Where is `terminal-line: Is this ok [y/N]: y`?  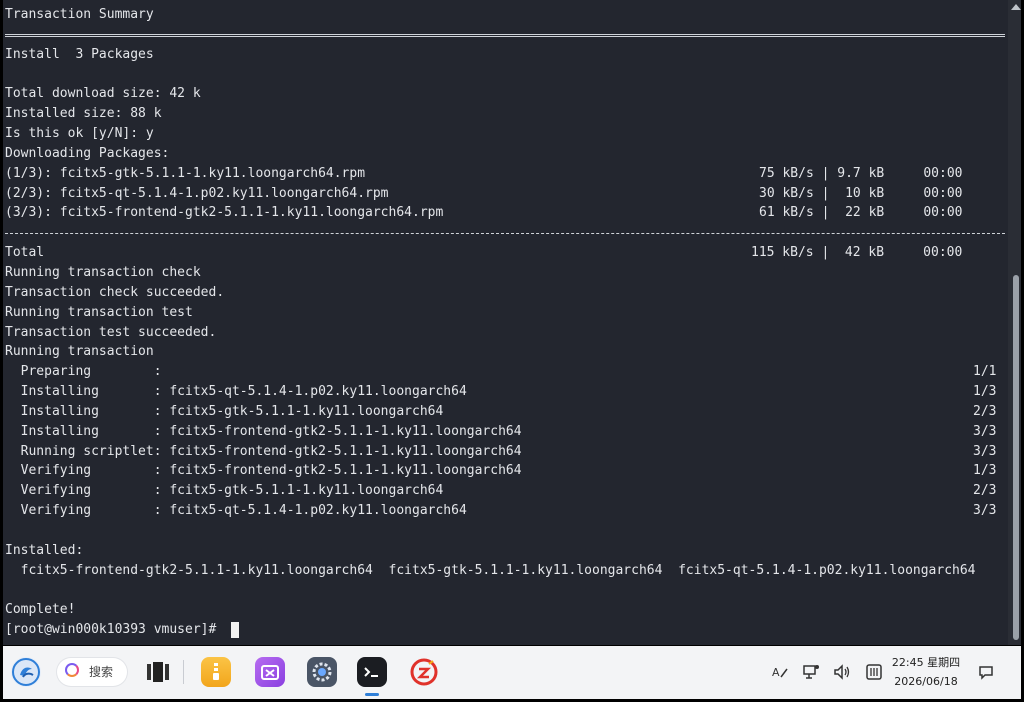 terminal-line: Is this ok [y/N]: y is located at coordinates (505, 134).